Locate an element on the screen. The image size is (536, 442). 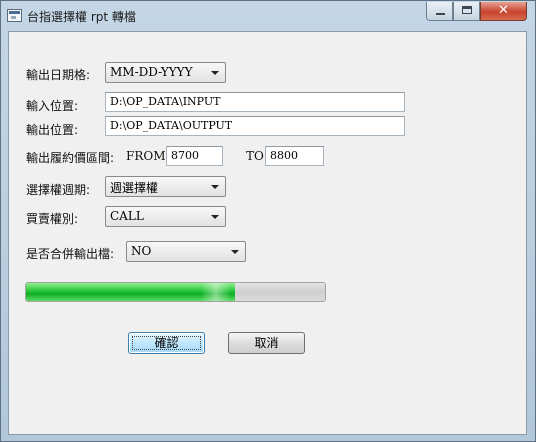
call-put-label: 買賣權別: is located at coordinates (52, 219).